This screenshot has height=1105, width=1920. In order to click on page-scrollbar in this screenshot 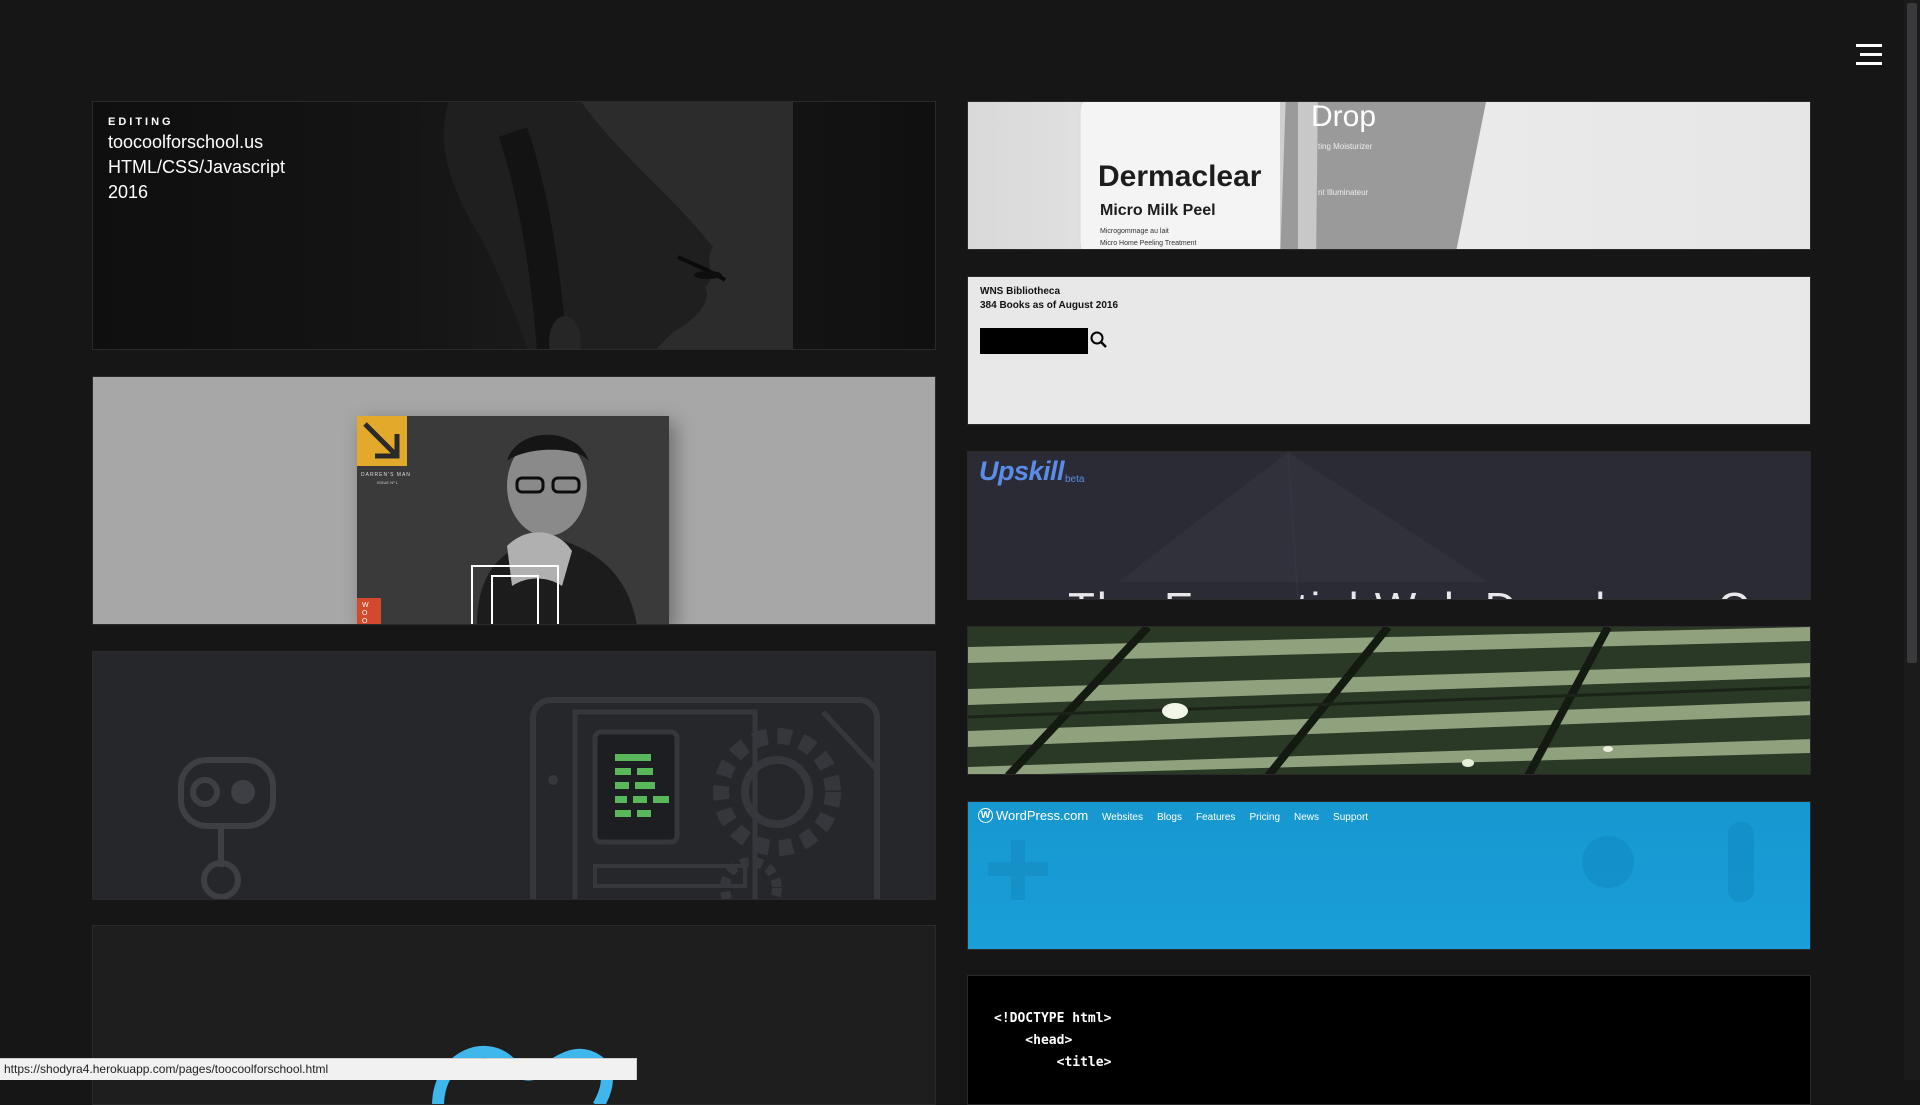, I will do `click(1912, 540)`.